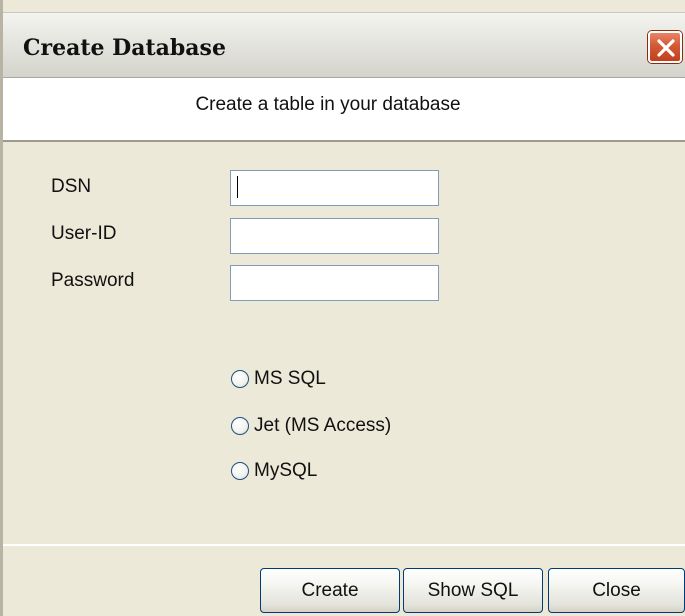  Describe the element at coordinates (334, 188) in the screenshot. I see `dsn-input` at that location.